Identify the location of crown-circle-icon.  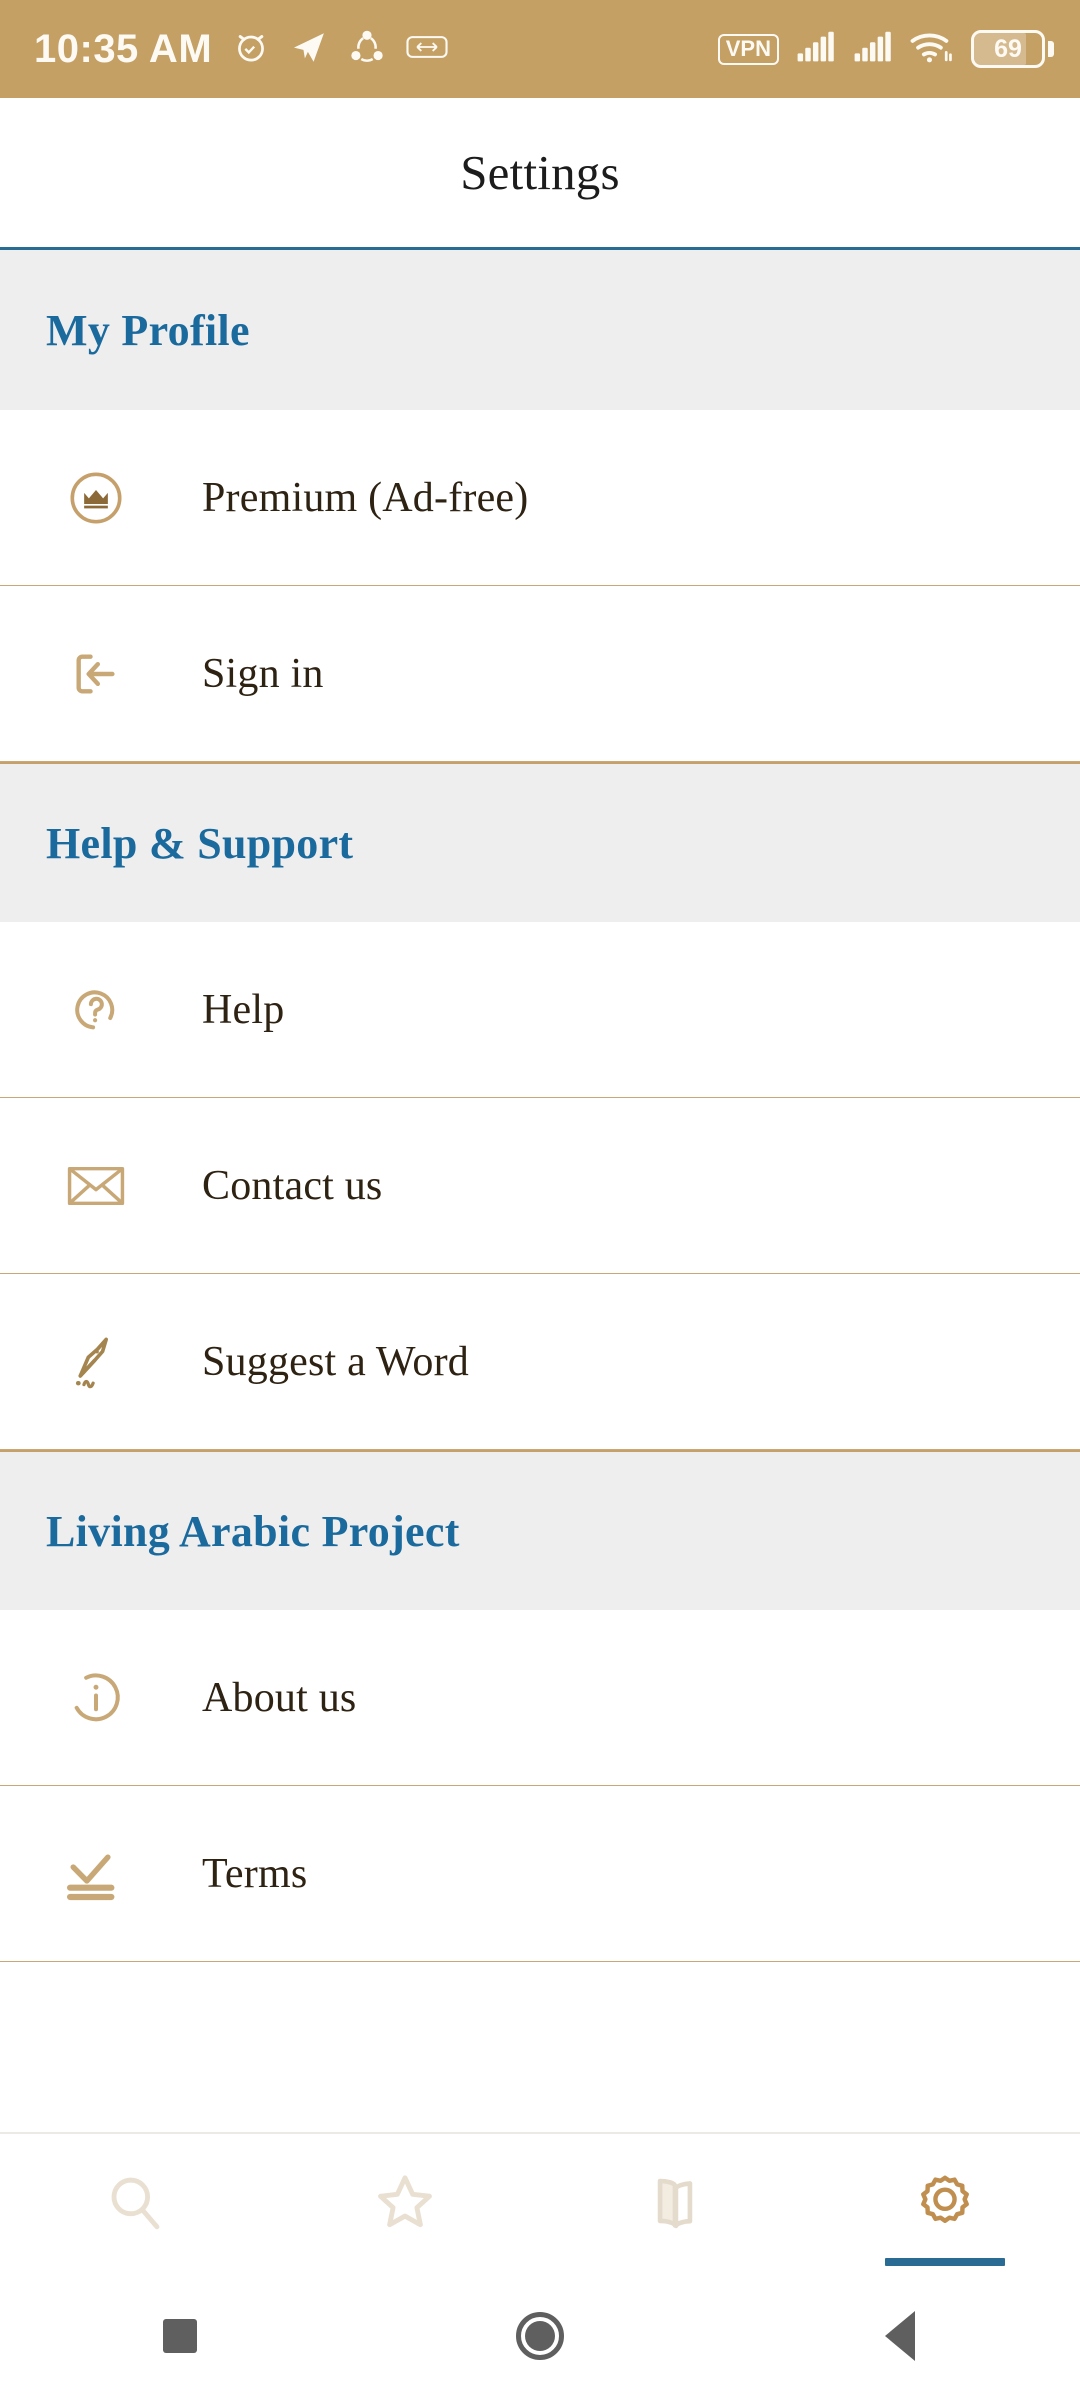
(96, 498).